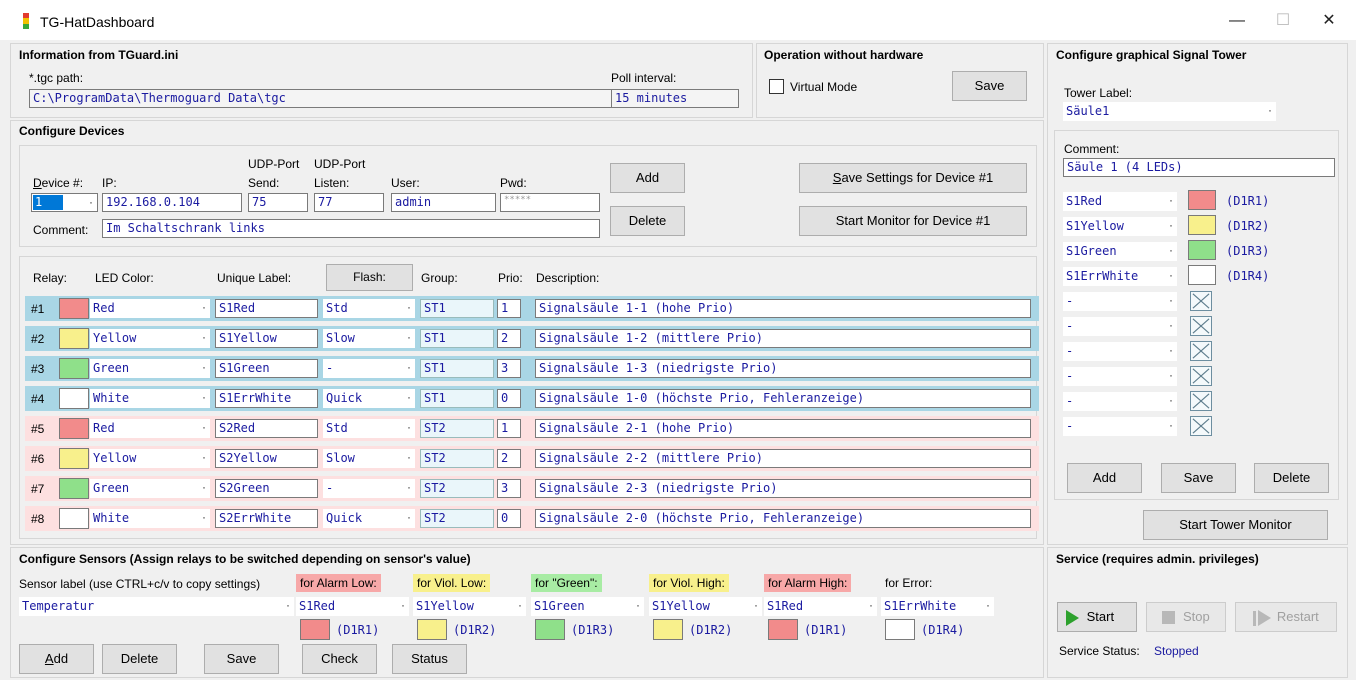 The width and height of the screenshot is (1356, 680). Describe the element at coordinates (320, 98) in the screenshot. I see `tgc-path-field: C:\ProgramData\Thermoguard Data\tgc` at that location.